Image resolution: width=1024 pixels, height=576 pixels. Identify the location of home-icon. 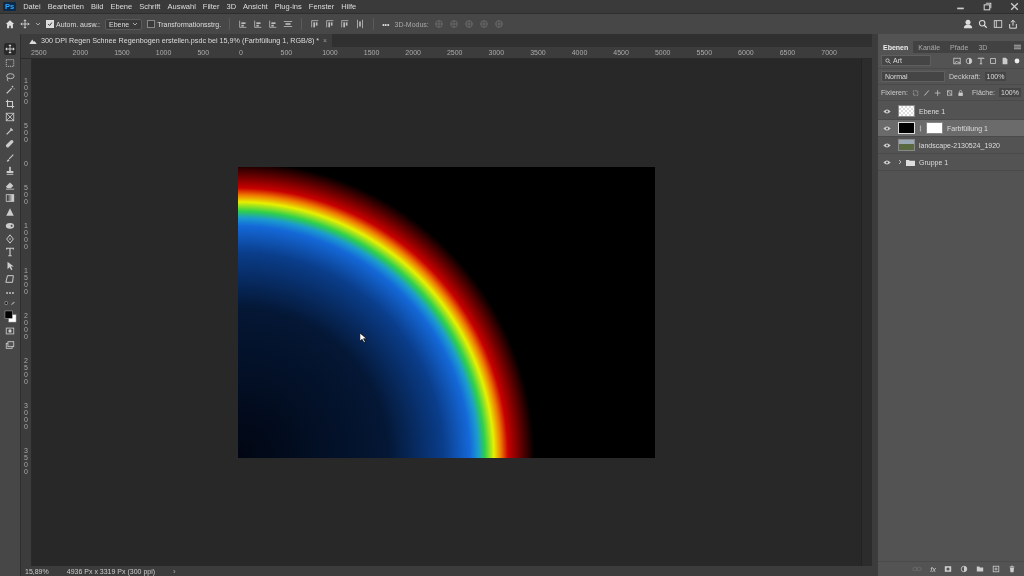
(10, 24).